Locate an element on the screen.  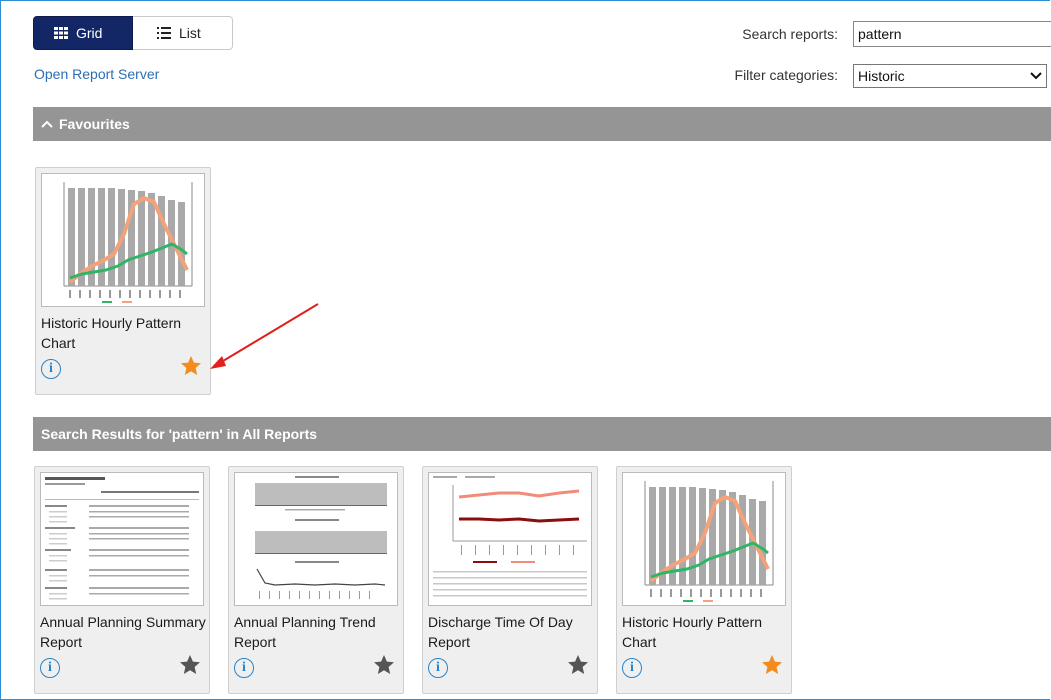
filter-label: Filter categories: is located at coordinates (786, 75).